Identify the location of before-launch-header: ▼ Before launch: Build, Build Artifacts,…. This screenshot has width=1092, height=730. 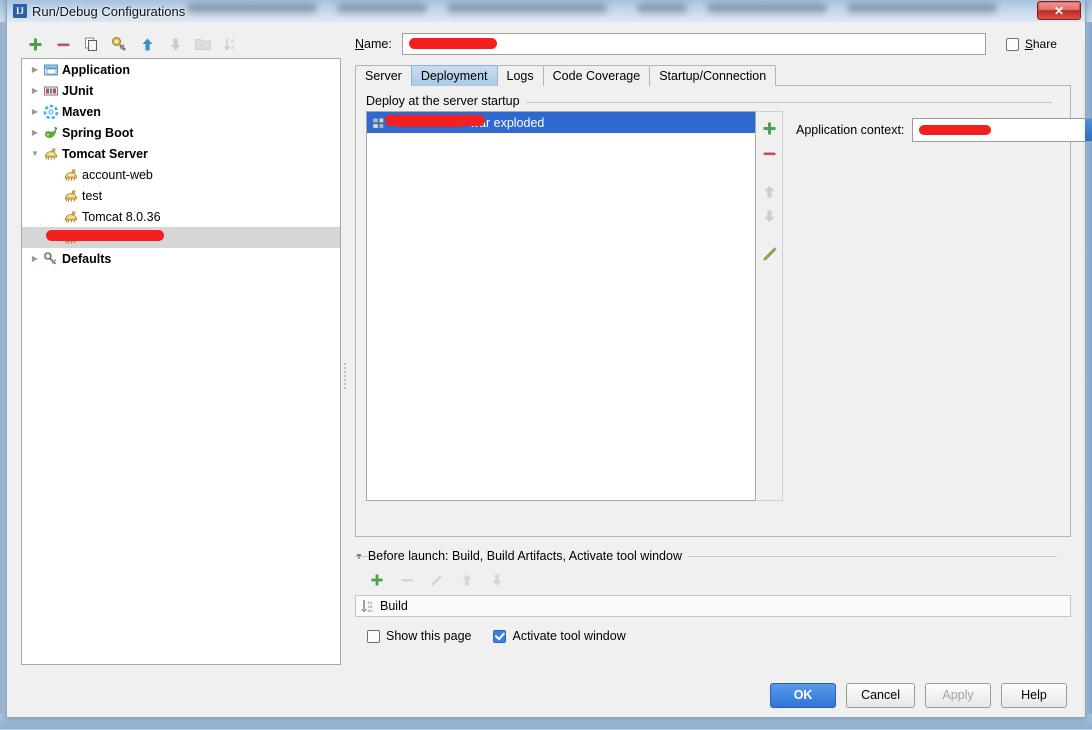
(713, 556).